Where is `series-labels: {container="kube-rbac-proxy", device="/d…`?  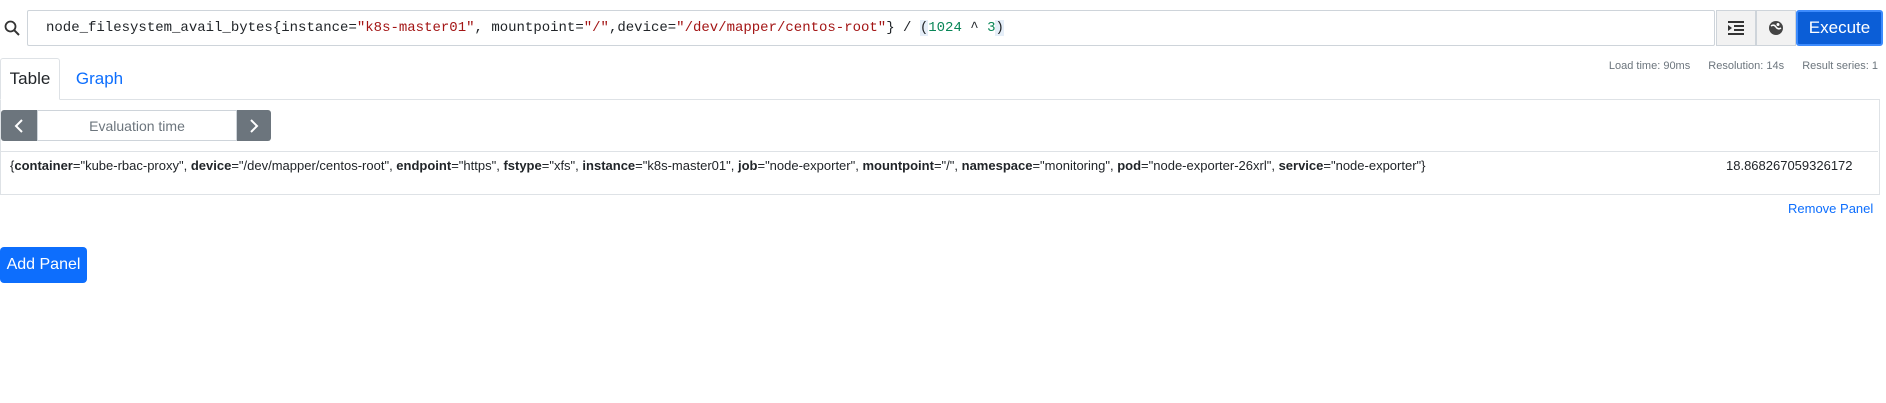
series-labels: {container="kube-rbac-proxy", device="/d… is located at coordinates (718, 165).